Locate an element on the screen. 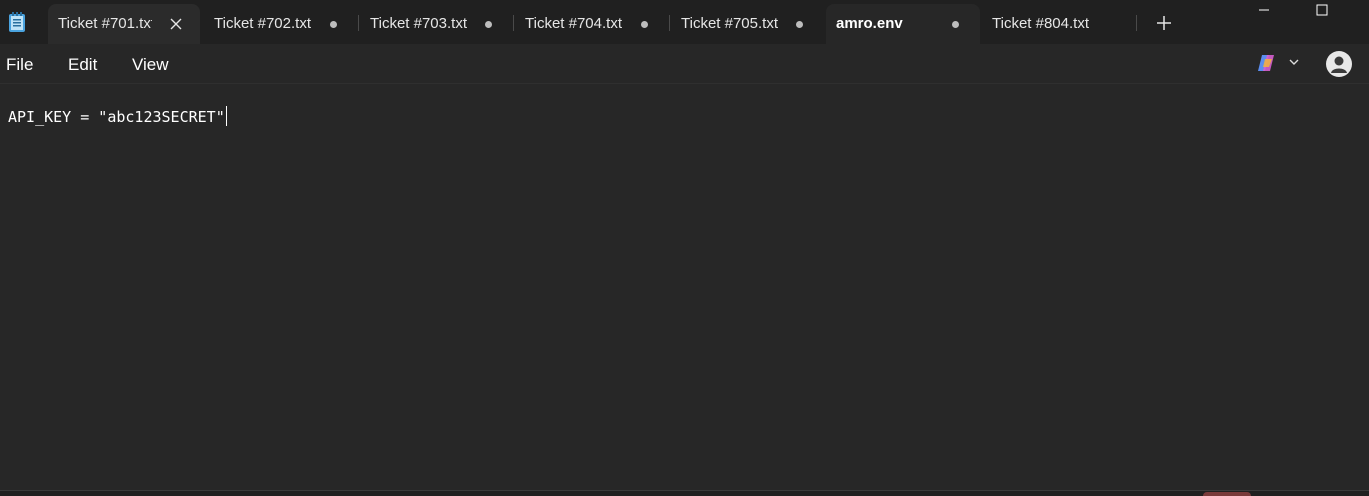 This screenshot has height=496, width=1369. tab-ticket-804: Ticket #804.txt is located at coordinates (1058, 24).